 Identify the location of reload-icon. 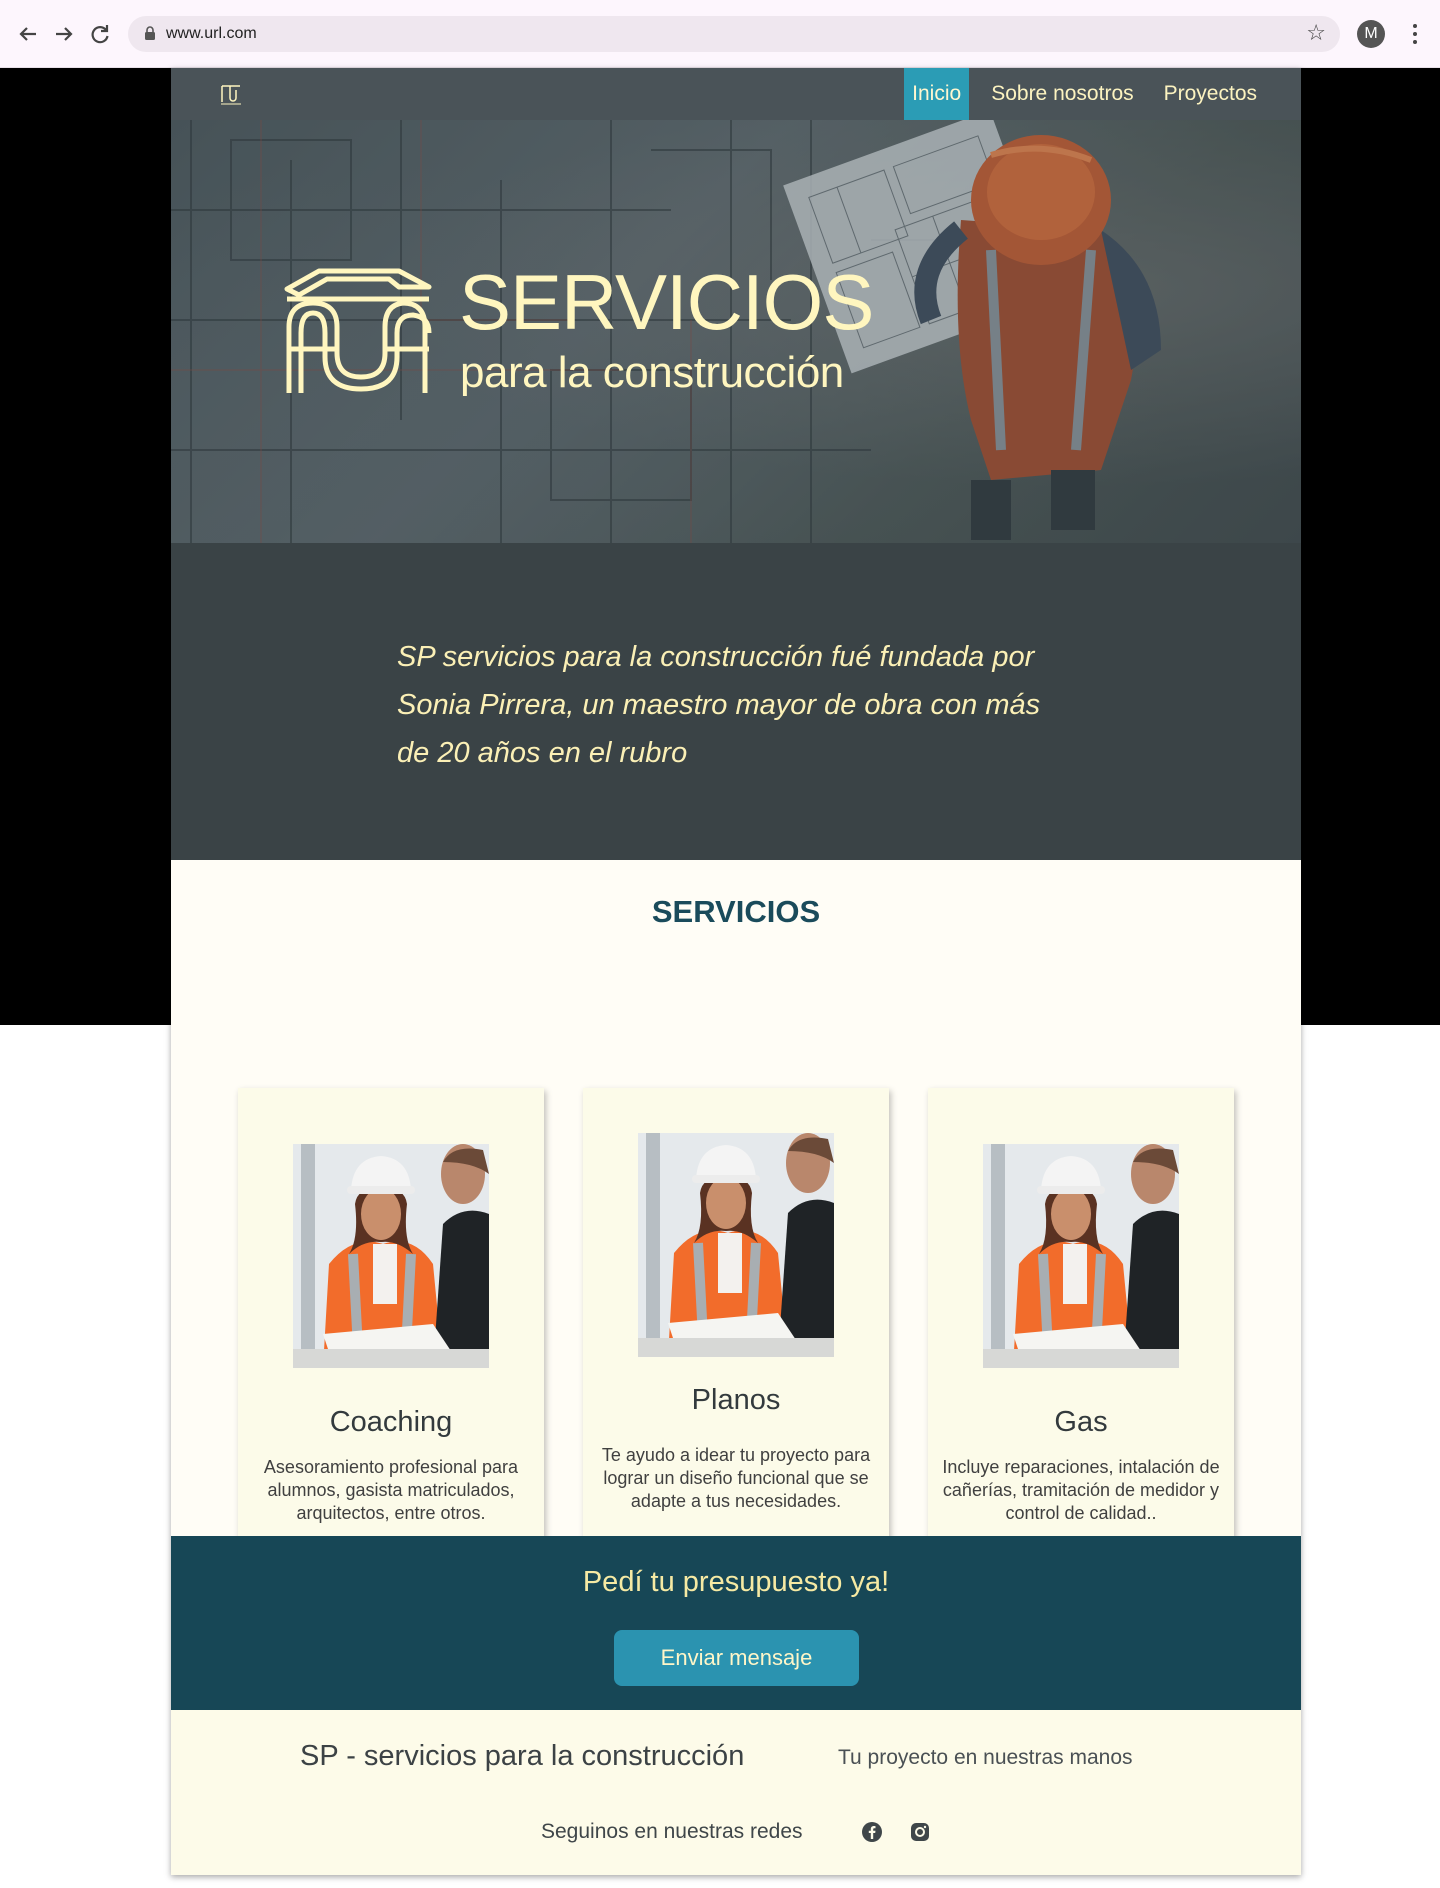
(100, 34).